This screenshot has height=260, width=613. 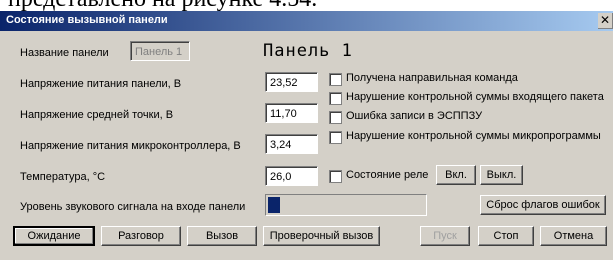 I want to click on window-title: Состояние вызывной панели, so click(x=87, y=20).